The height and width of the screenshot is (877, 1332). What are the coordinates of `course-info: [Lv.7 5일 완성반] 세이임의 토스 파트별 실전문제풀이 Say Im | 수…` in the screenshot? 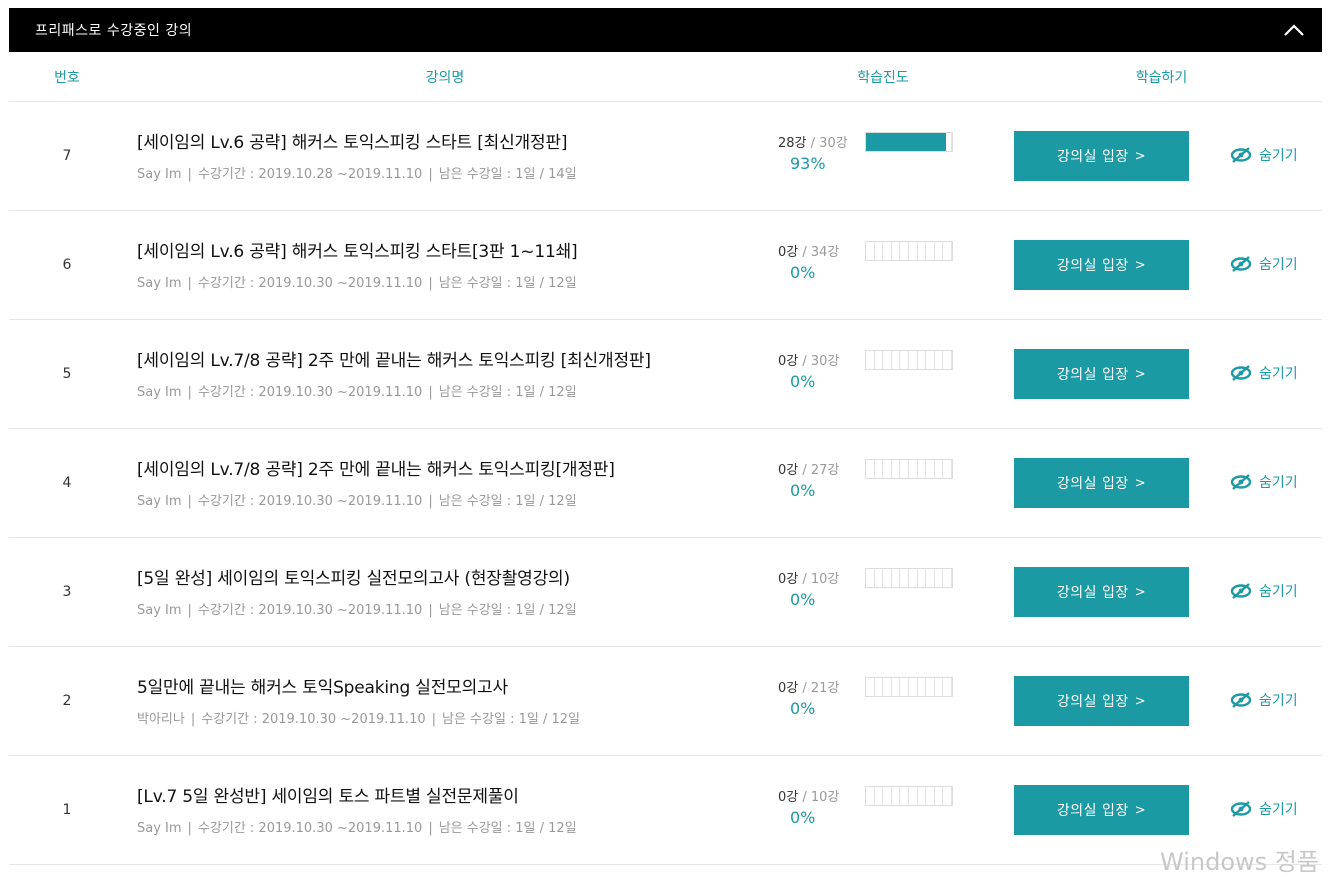 It's located at (357, 809).